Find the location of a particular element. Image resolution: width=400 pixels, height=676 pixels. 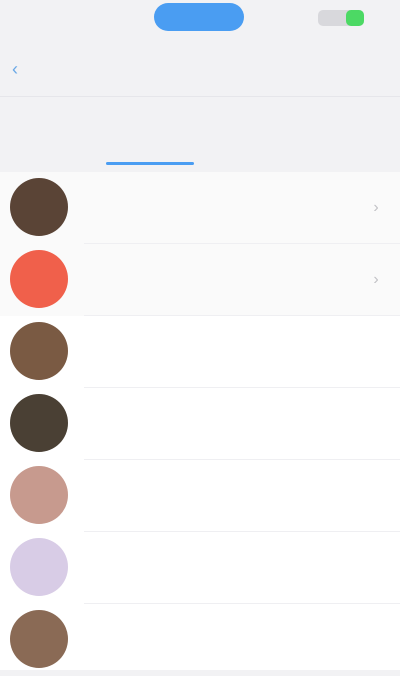

nav-divider is located at coordinates (200, 96).